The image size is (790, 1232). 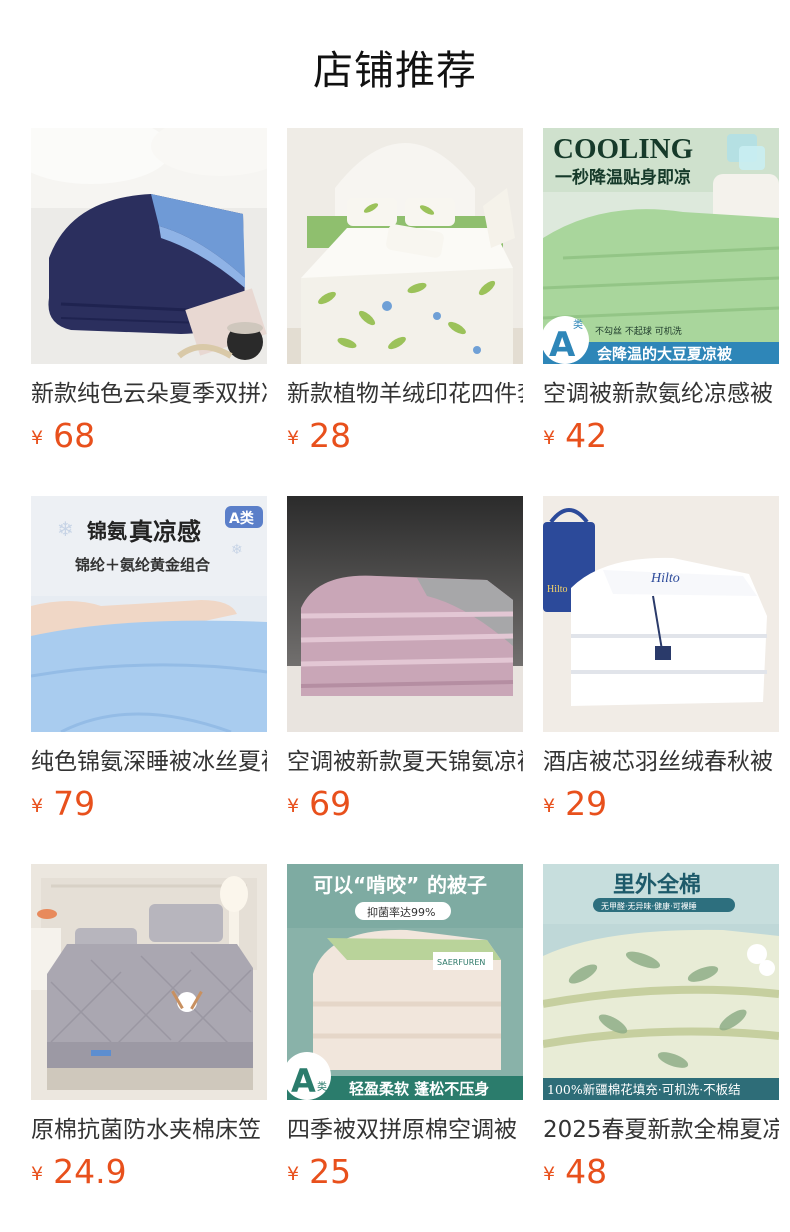 What do you see at coordinates (74, 435) in the screenshot?
I see `price-value: 68` at bounding box center [74, 435].